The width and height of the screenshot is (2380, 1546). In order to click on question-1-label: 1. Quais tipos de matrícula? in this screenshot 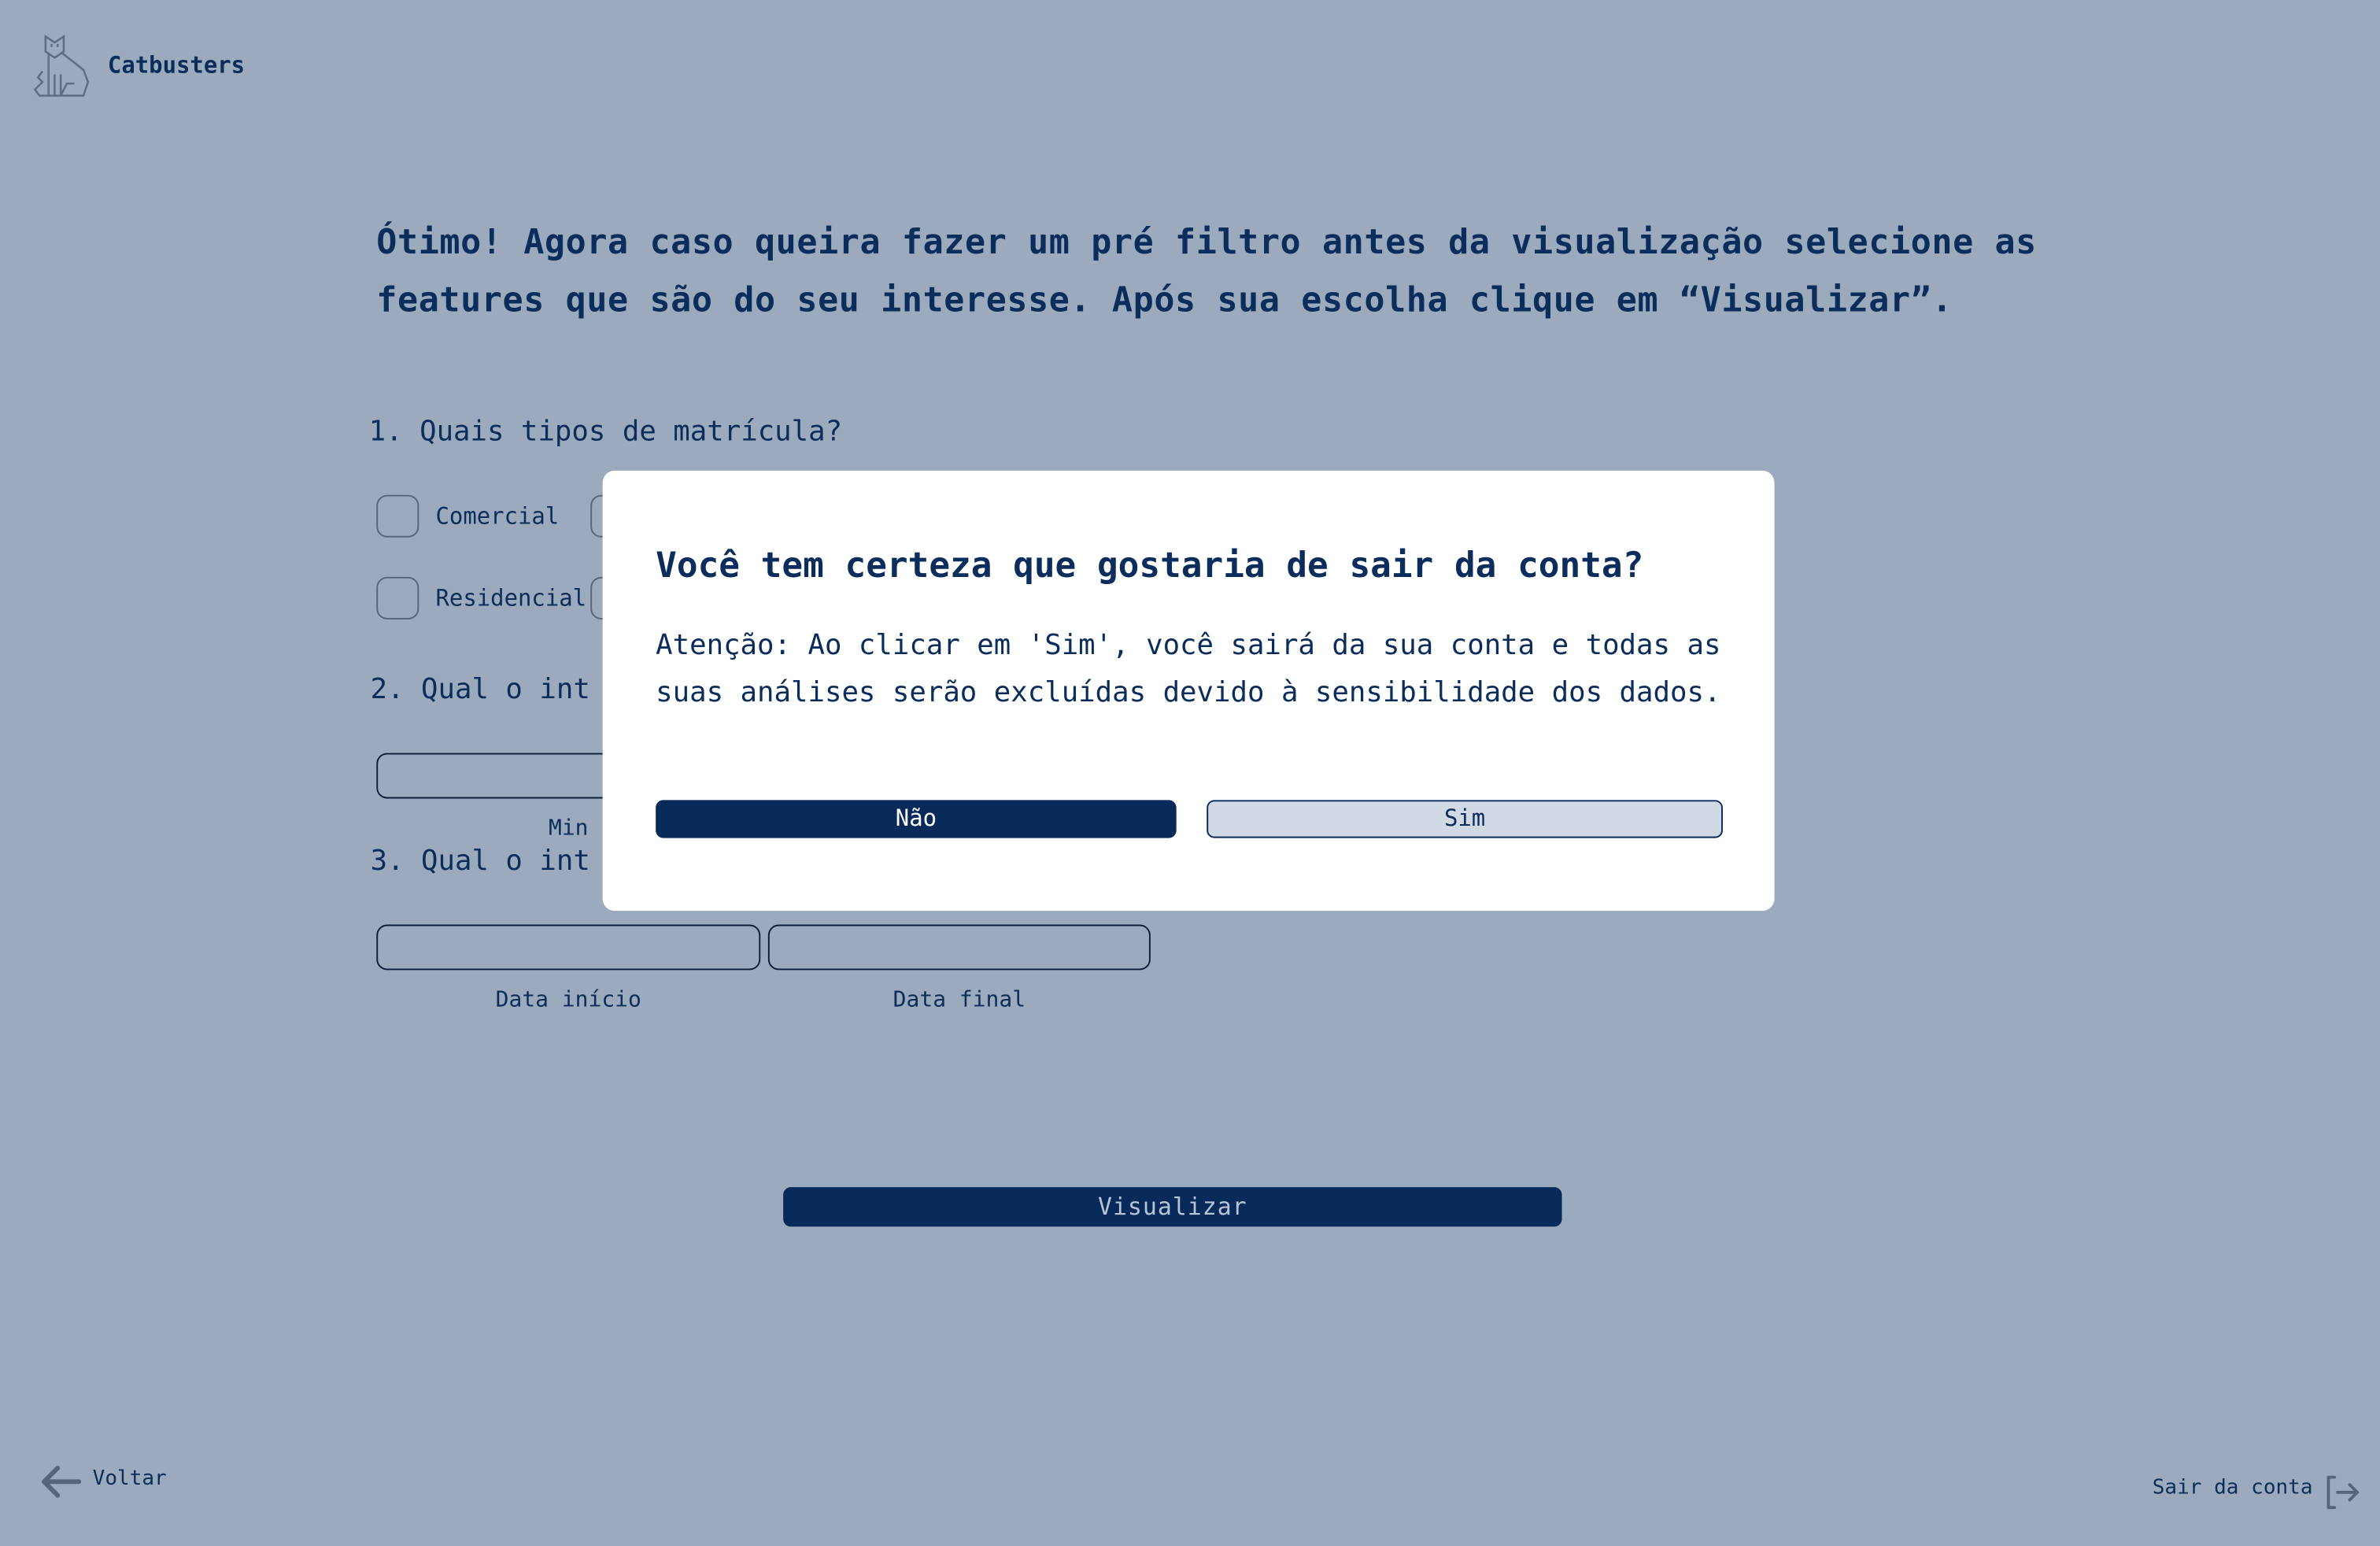, I will do `click(605, 432)`.